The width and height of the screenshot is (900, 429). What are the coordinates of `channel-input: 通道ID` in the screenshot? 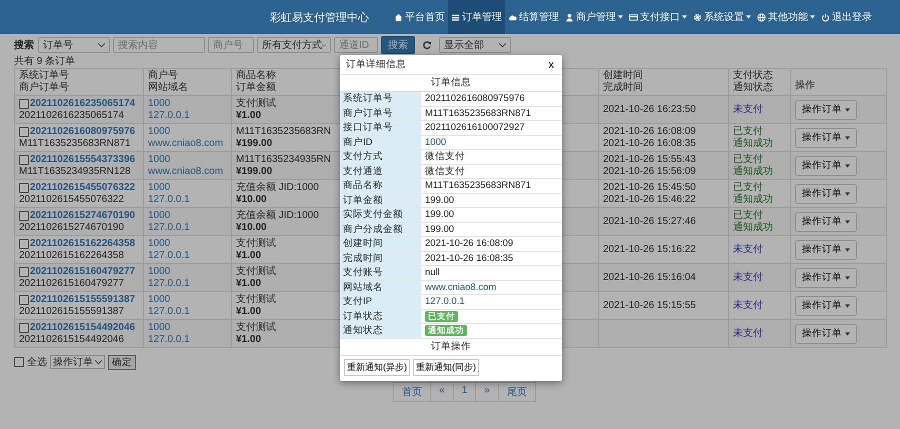 It's located at (356, 45).